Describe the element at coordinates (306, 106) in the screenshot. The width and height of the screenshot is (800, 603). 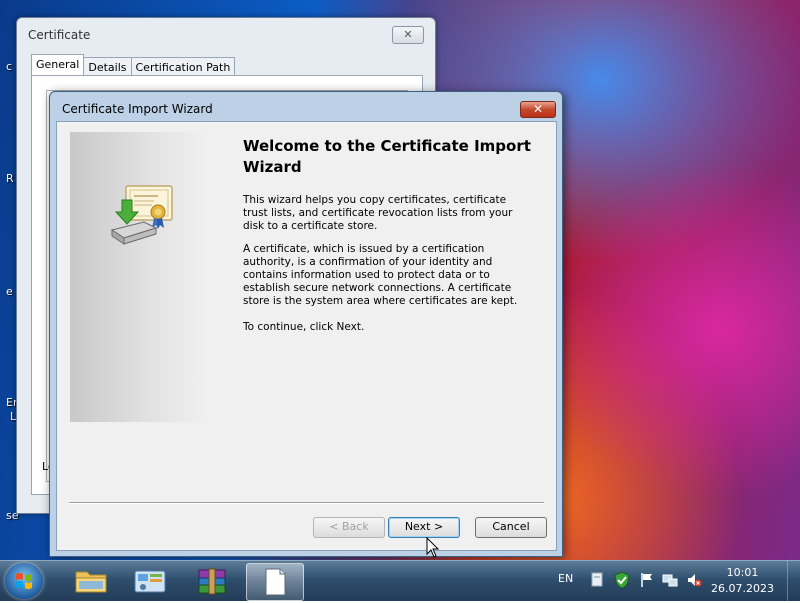
I see `wizard-titlebar: Certificate Import Wizard ✕` at that location.